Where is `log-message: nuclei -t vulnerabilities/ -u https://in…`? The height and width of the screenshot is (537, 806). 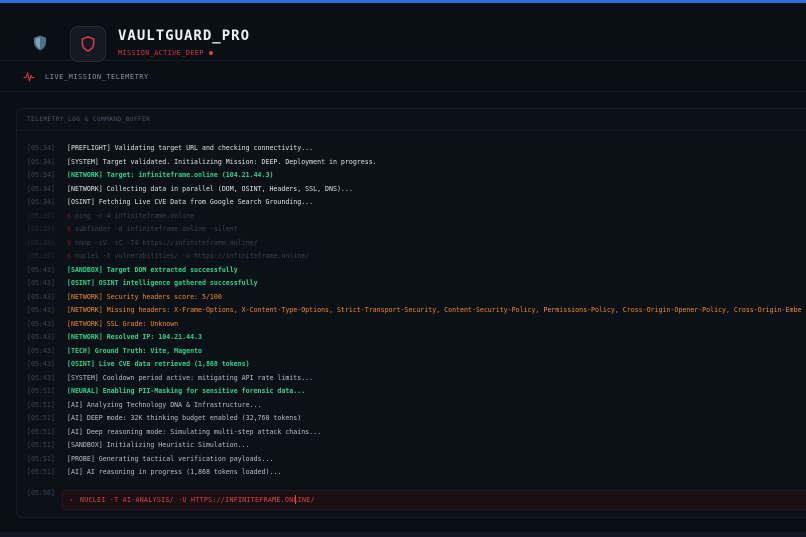 log-message: nuclei -t vulnerabilities/ -u https://in… is located at coordinates (192, 256).